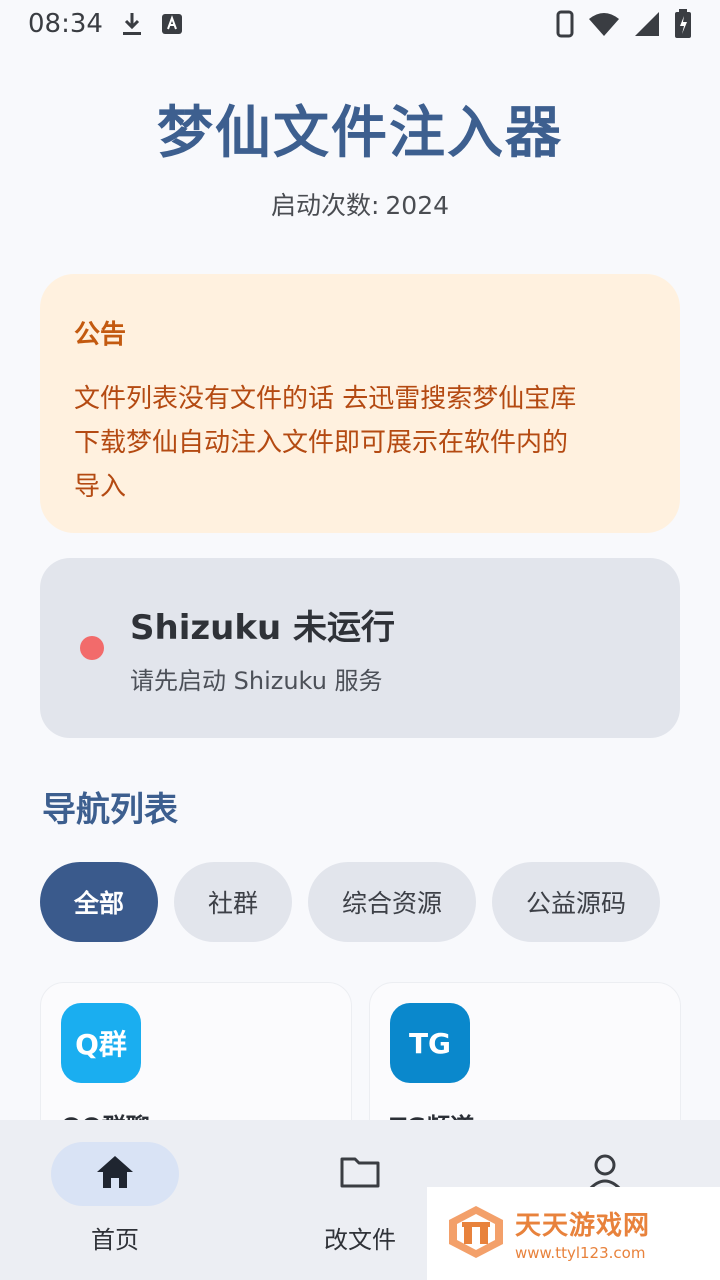  Describe the element at coordinates (325, 399) in the screenshot. I see `notice-line: 文件列表没有文件的话 去迅雷搜索梦仙宝库` at that location.